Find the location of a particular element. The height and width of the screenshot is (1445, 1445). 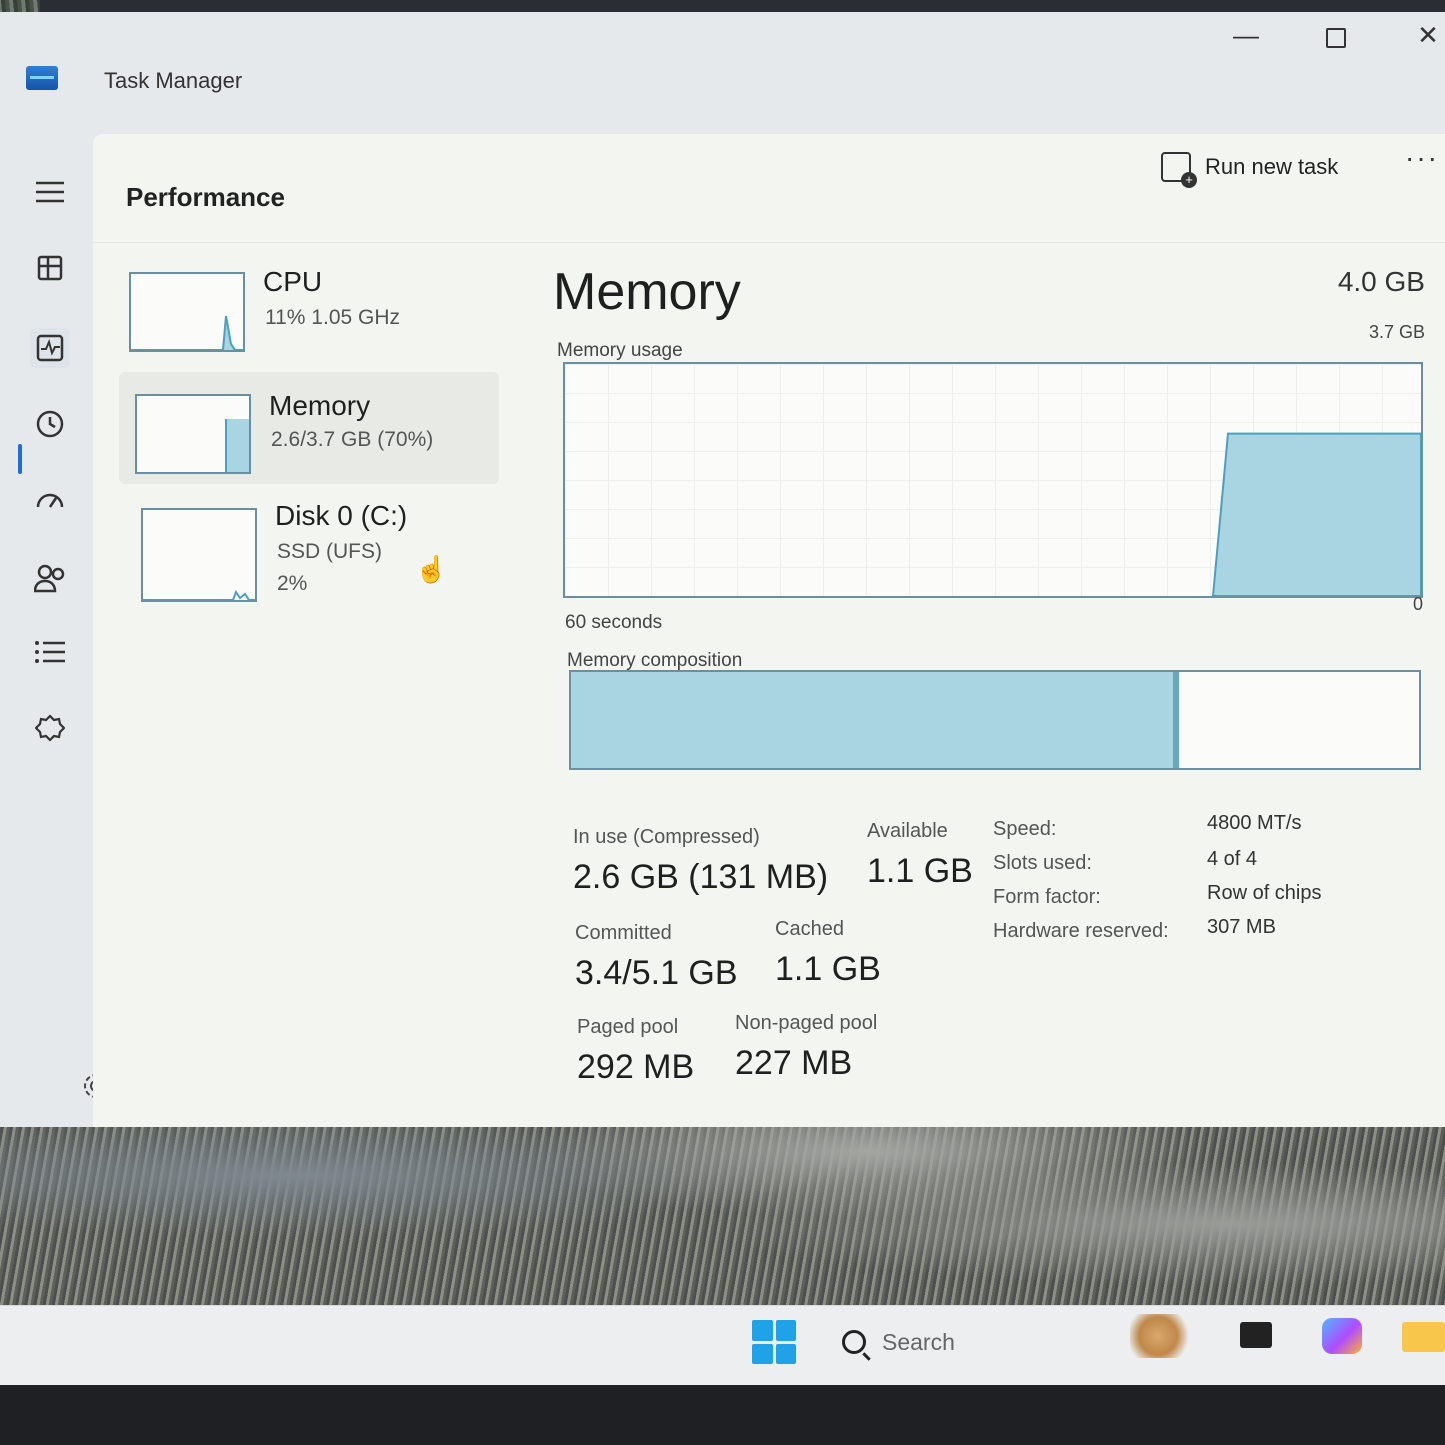

perf-item-name: CPU is located at coordinates (293, 281).